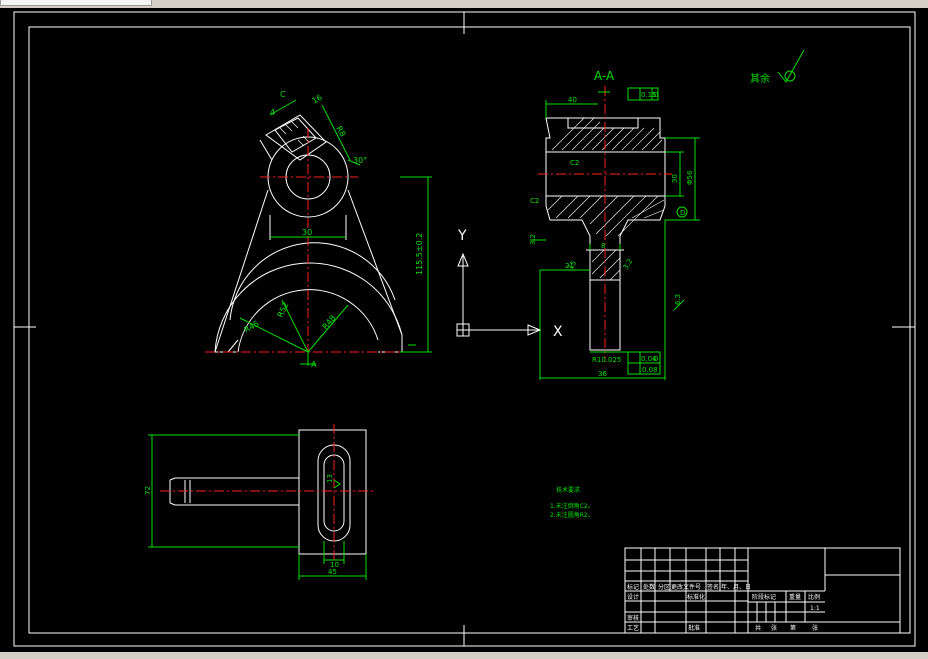 The image size is (928, 659). What do you see at coordinates (464, 655) in the screenshot?
I see `status-bar` at bounding box center [464, 655].